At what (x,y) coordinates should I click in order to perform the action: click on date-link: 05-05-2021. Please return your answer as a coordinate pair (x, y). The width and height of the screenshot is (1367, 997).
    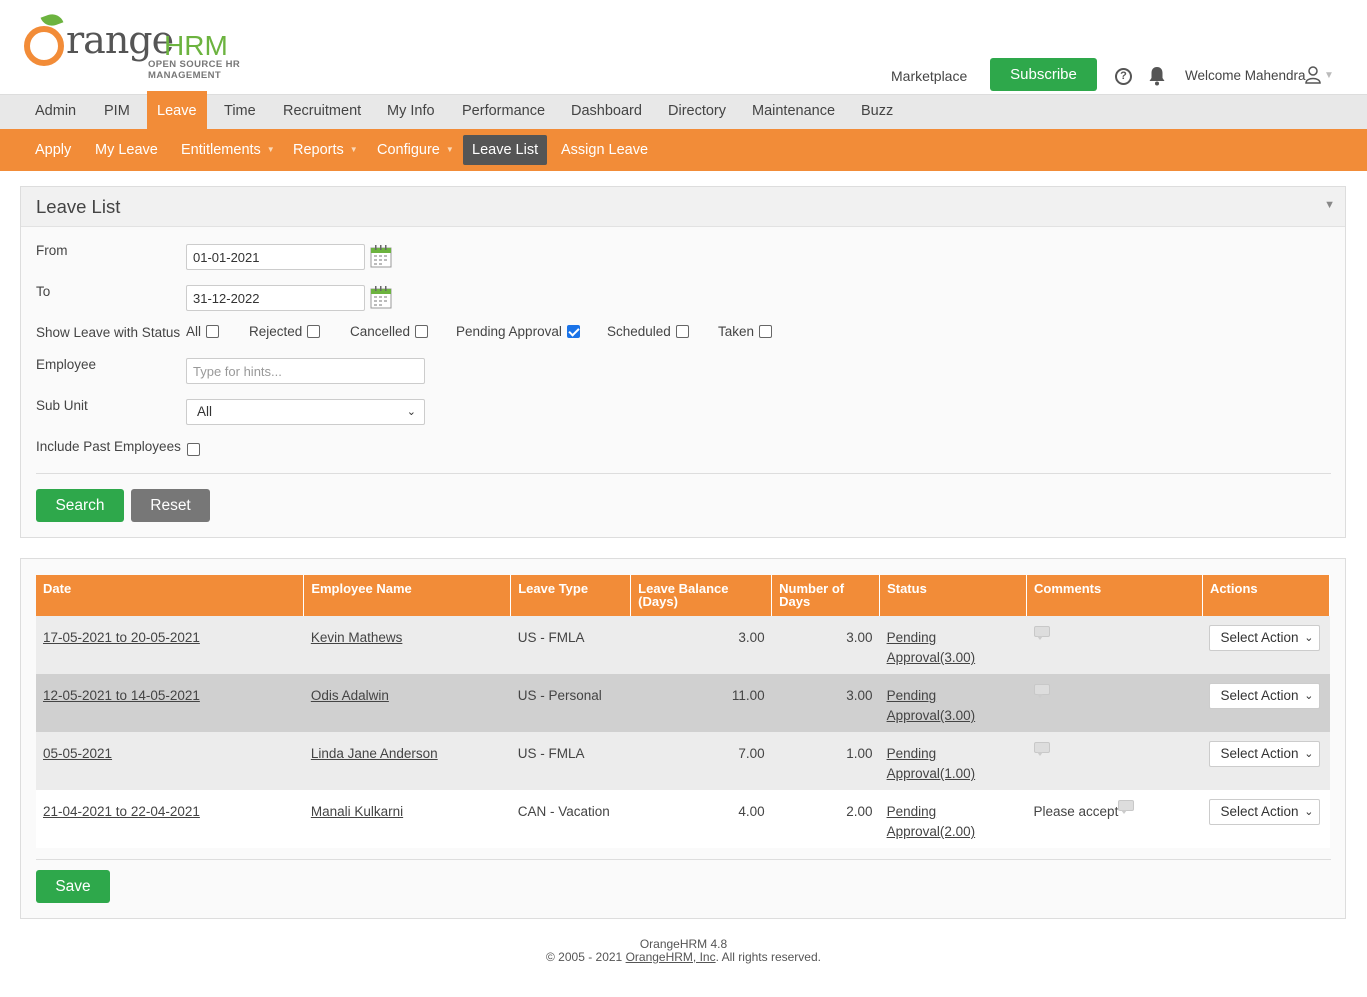
    Looking at the image, I should click on (77, 753).